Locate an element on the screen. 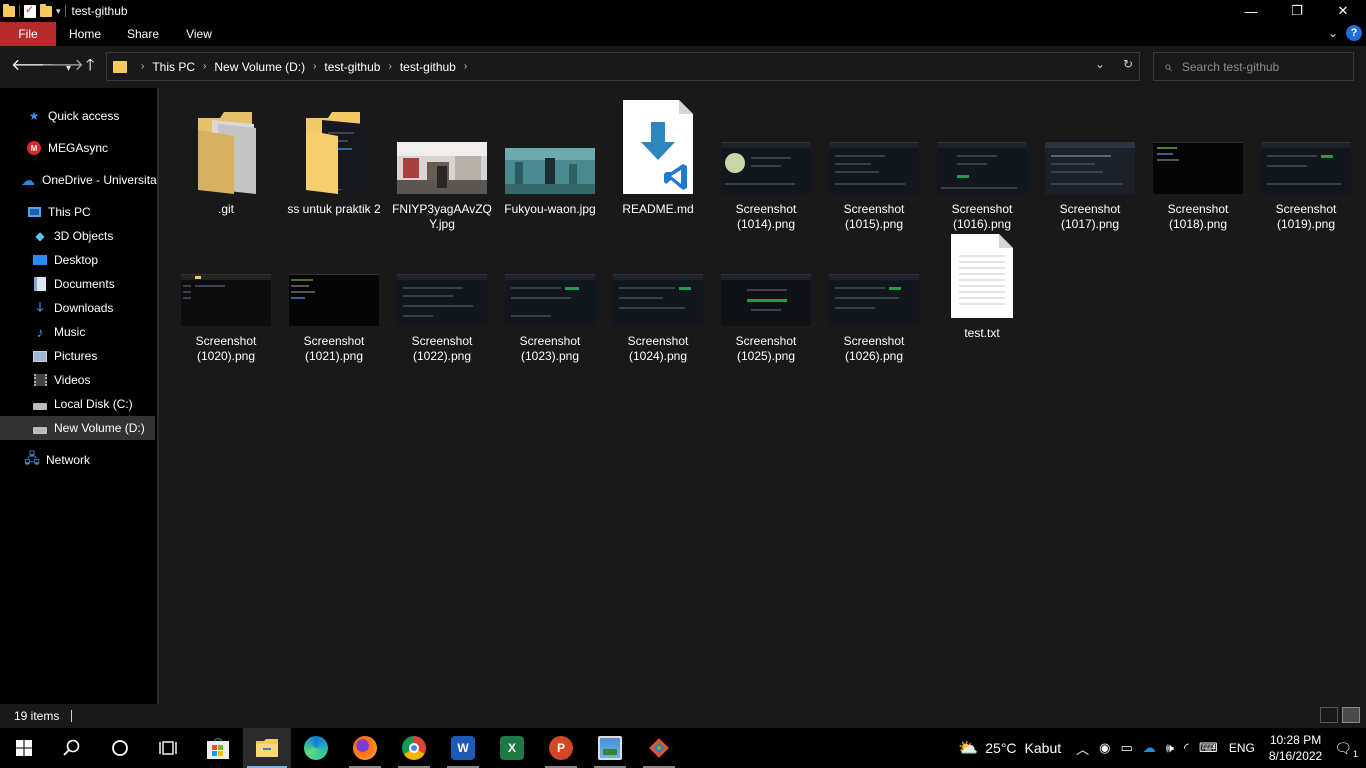 The width and height of the screenshot is (1366, 768). meet-now-icon: ◉ is located at coordinates (1104, 748).